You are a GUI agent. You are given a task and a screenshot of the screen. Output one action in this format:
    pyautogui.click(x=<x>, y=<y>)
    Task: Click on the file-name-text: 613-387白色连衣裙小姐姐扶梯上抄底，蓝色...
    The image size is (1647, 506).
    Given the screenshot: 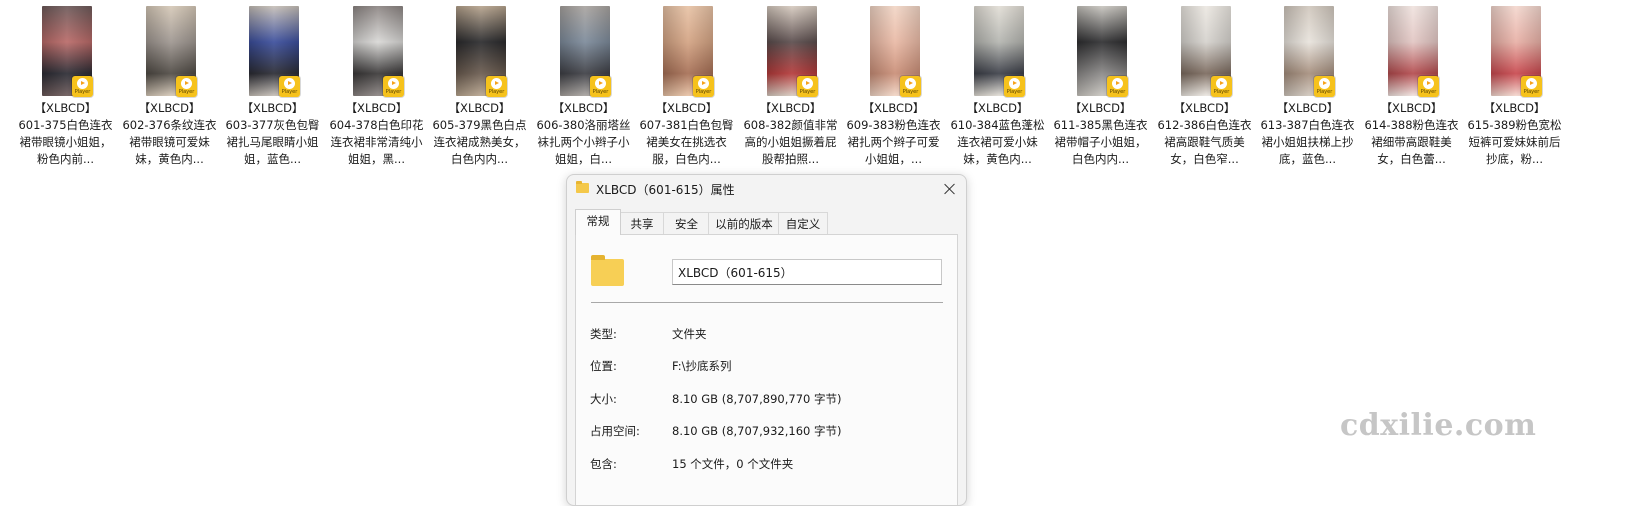 What is the action you would take?
    pyautogui.click(x=1307, y=142)
    